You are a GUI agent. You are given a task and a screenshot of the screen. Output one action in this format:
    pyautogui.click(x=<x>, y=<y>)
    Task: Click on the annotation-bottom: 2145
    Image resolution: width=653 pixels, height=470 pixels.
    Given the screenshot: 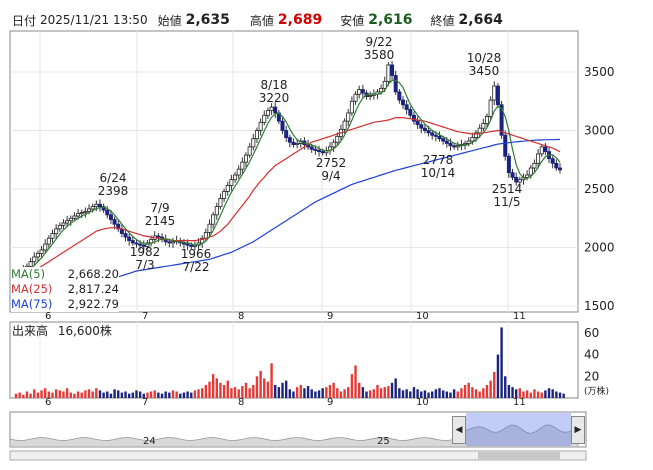 What is the action you would take?
    pyautogui.click(x=160, y=221)
    